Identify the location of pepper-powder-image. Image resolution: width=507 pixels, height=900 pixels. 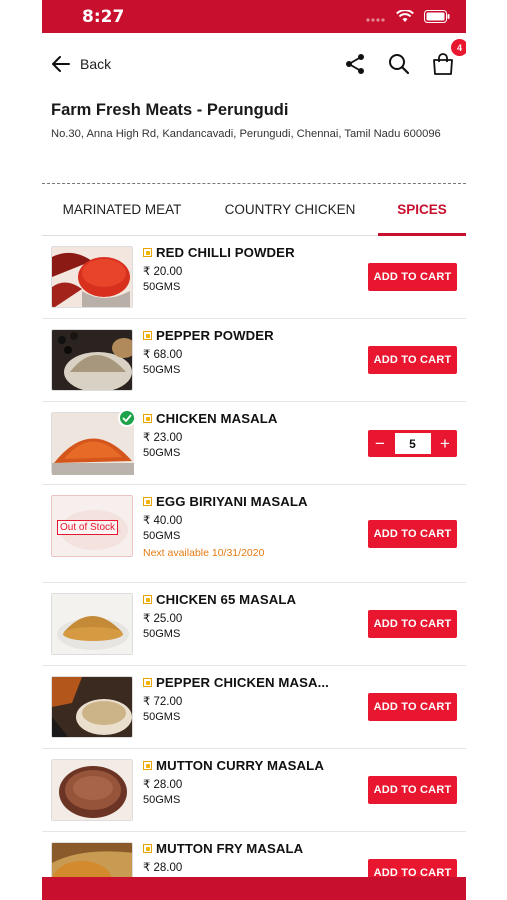
(92, 360).